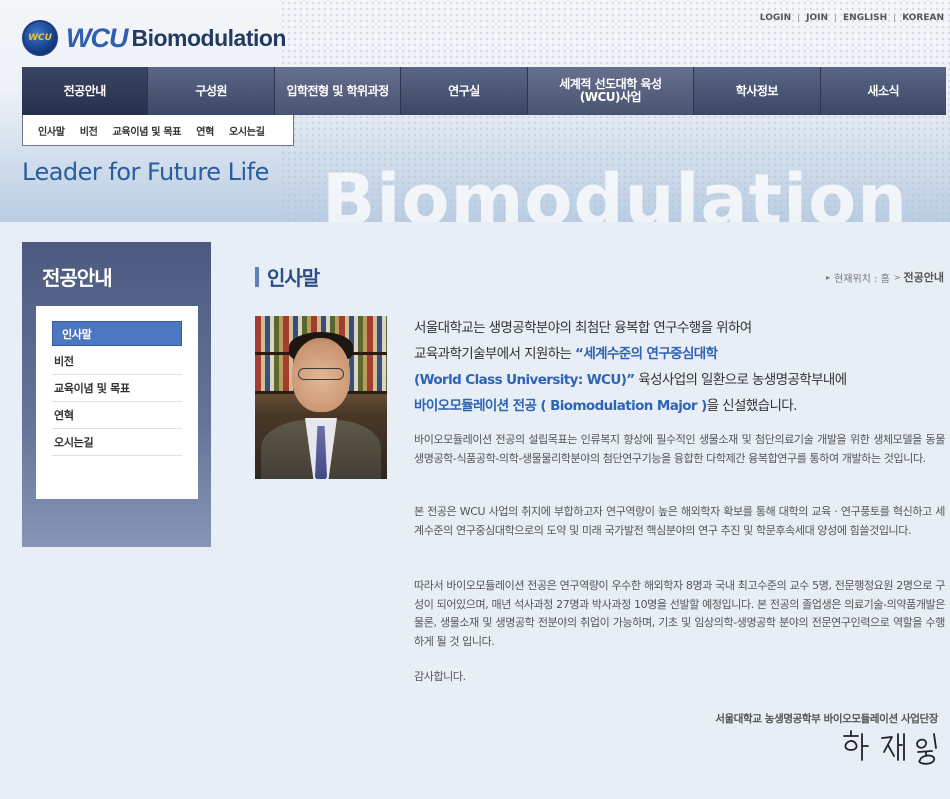 Image resolution: width=950 pixels, height=799 pixels. I want to click on lead-line: 육성사업의 일환으로 농생명공학부내에, so click(740, 380).